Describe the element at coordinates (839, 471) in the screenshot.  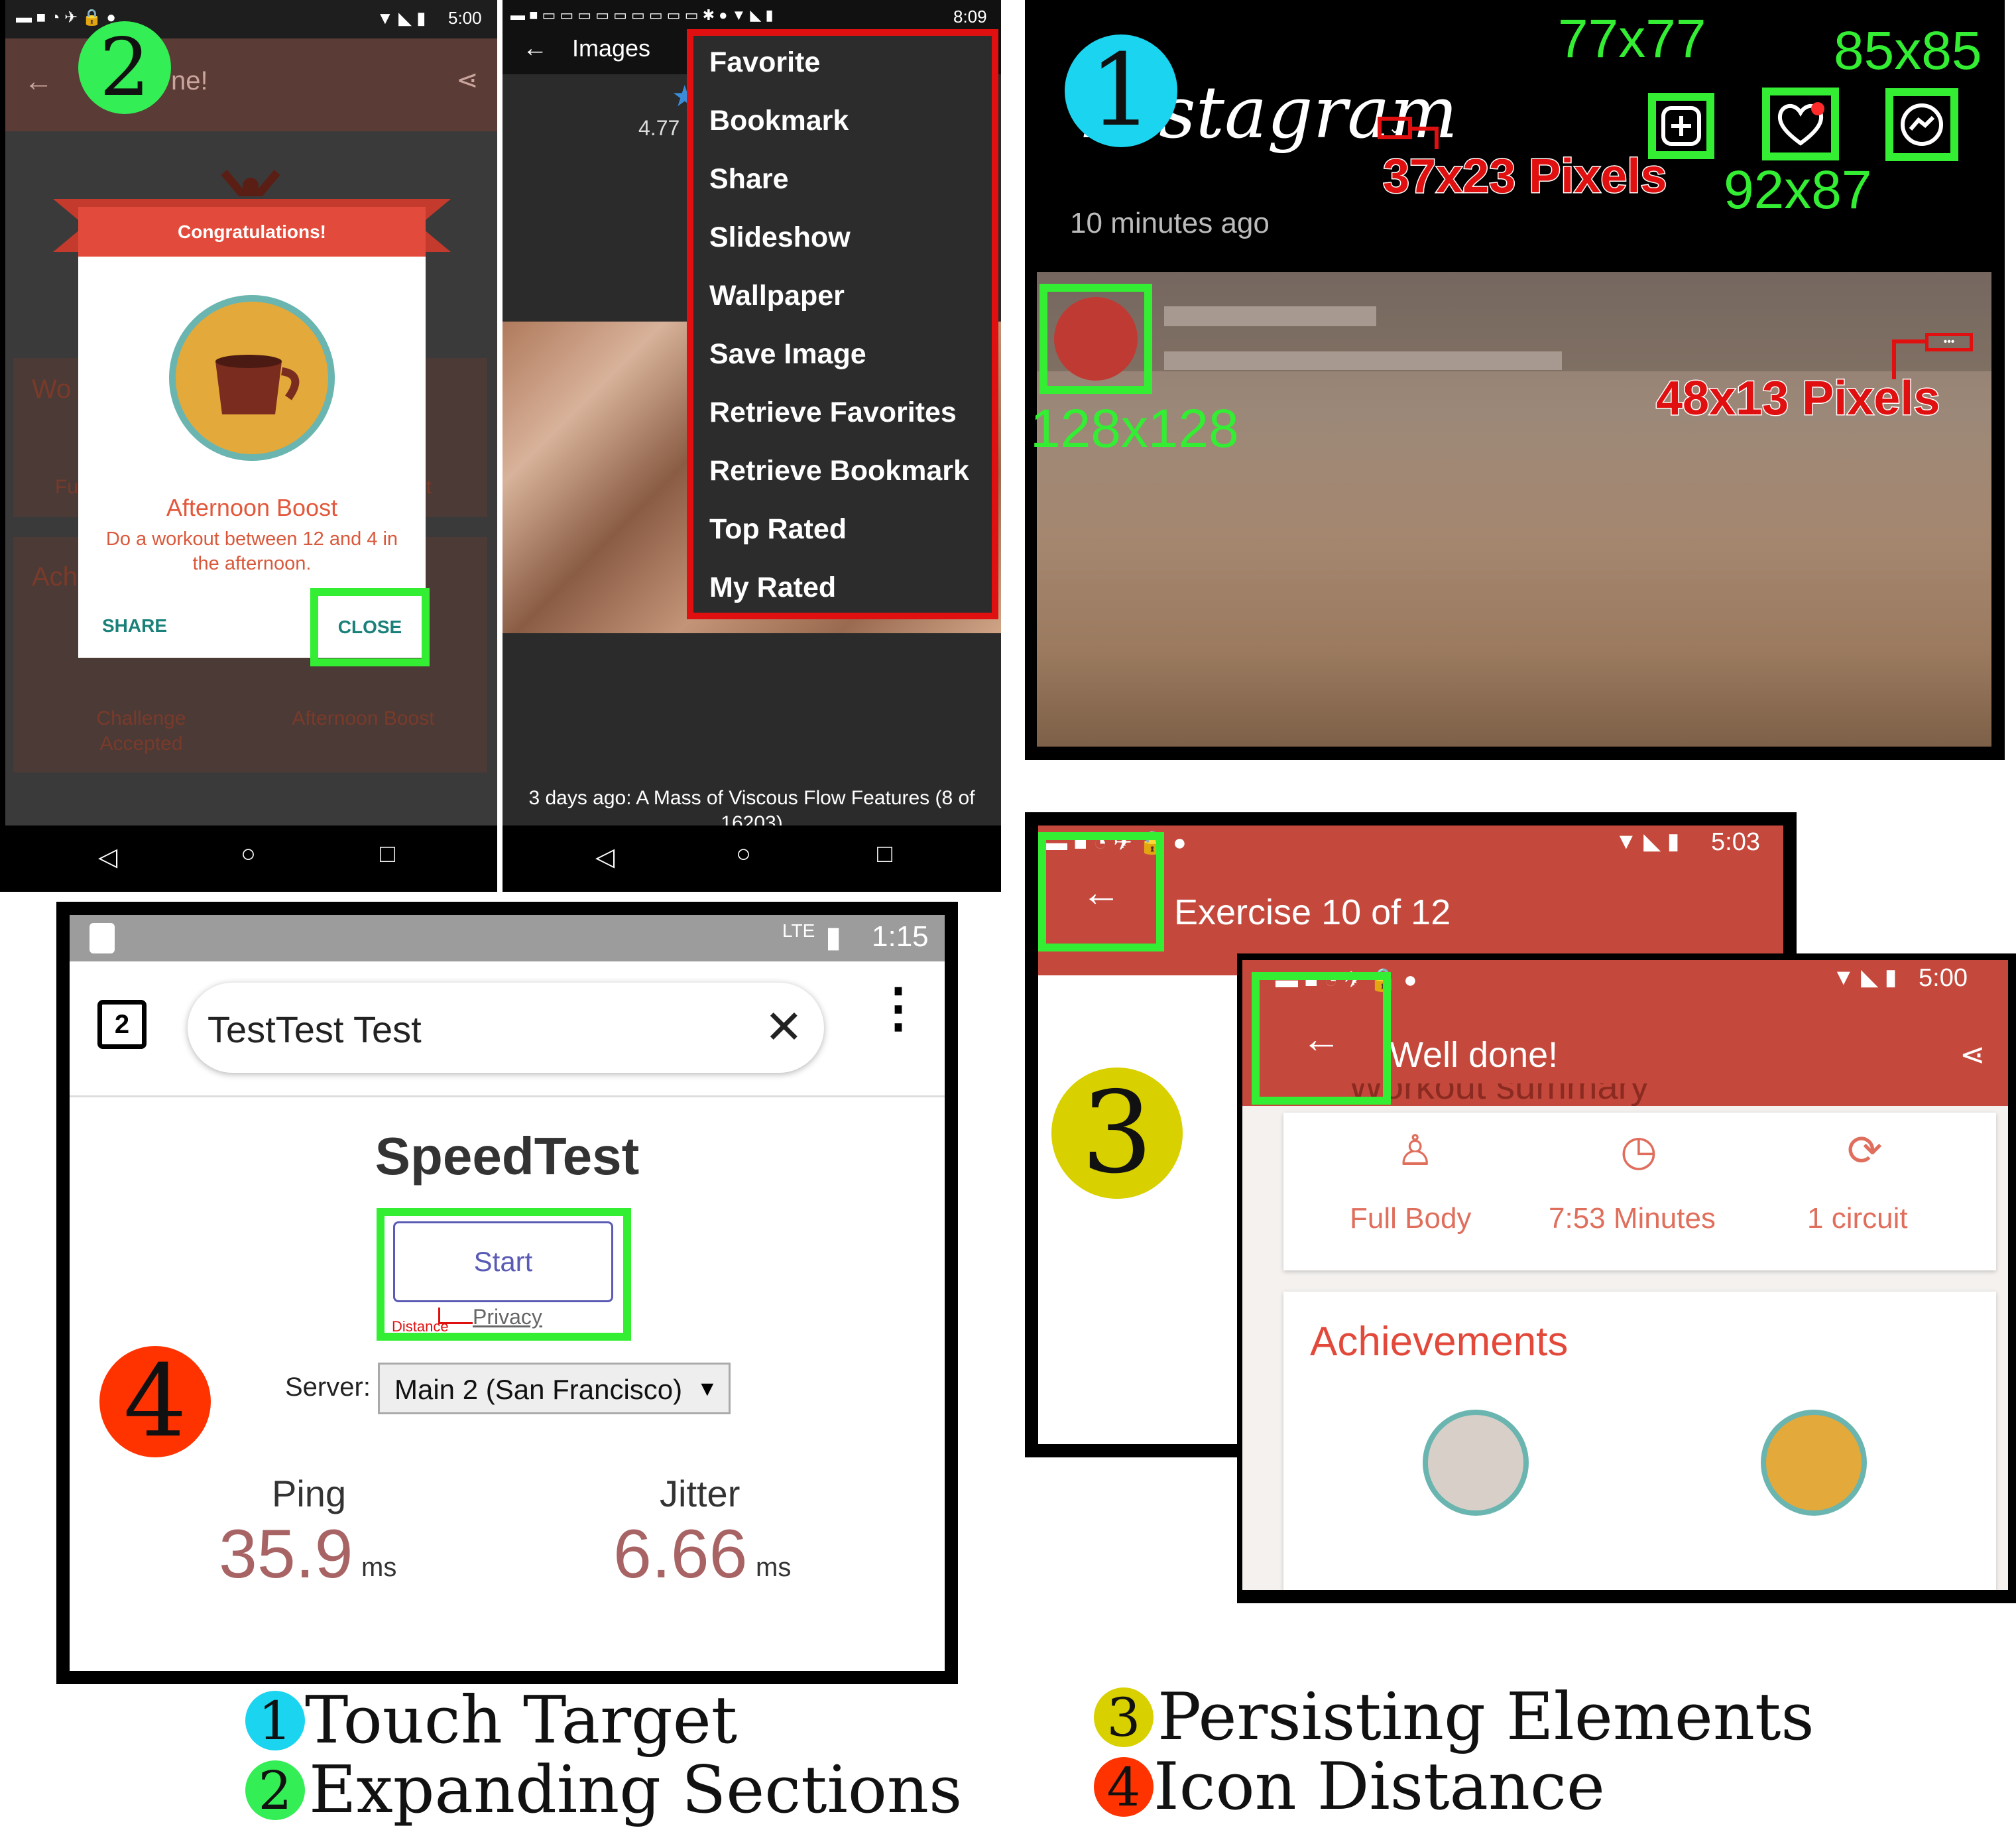
I see `menu-item-retrieve-bookmark: Retrieve Bookmark` at that location.